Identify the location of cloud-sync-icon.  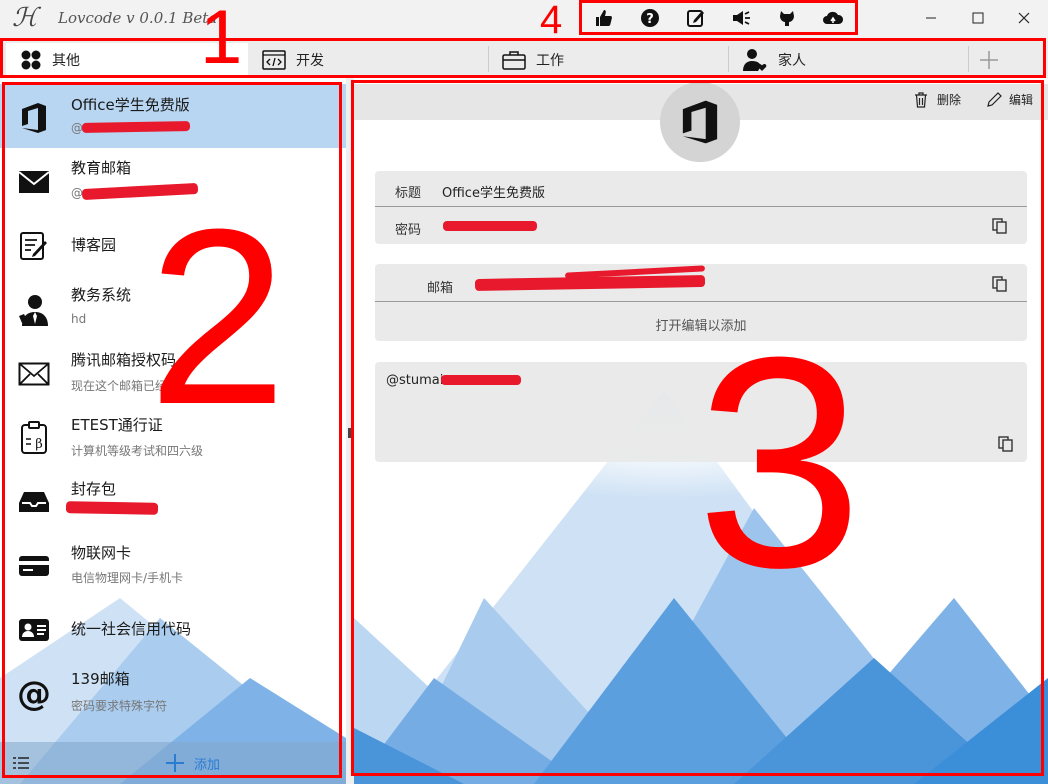
(833, 18).